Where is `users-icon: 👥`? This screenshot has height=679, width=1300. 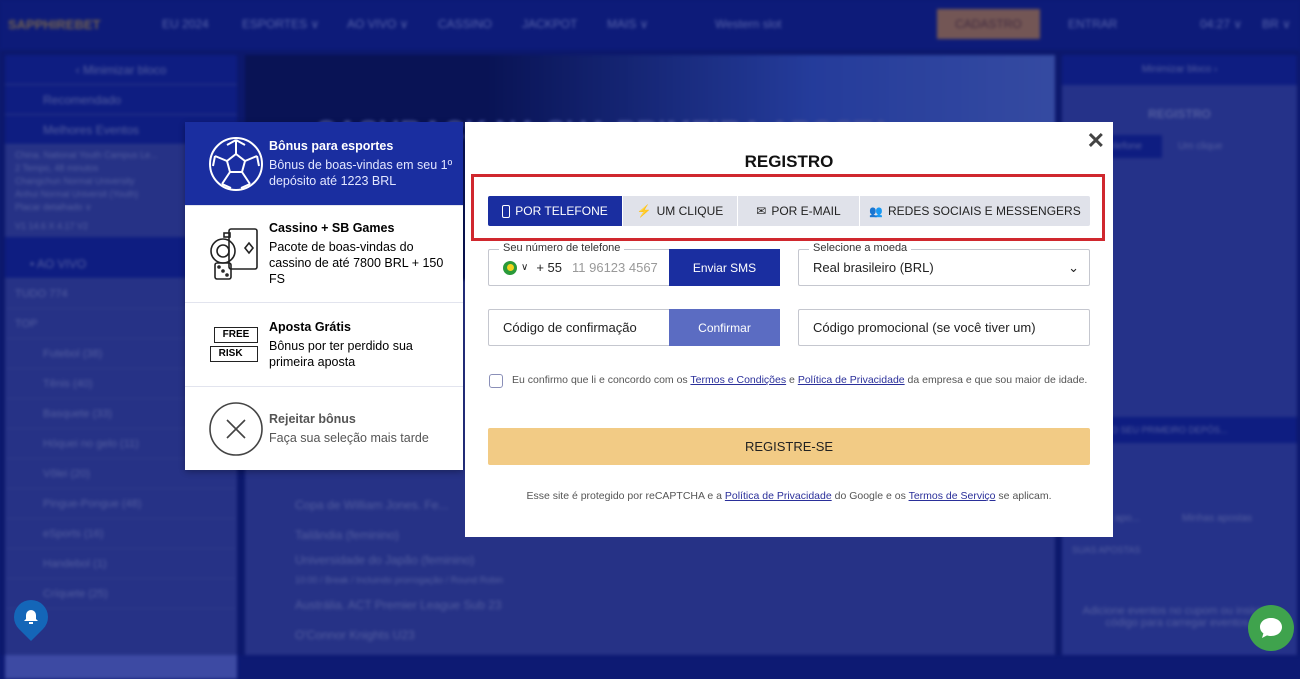 users-icon: 👥 is located at coordinates (876, 211).